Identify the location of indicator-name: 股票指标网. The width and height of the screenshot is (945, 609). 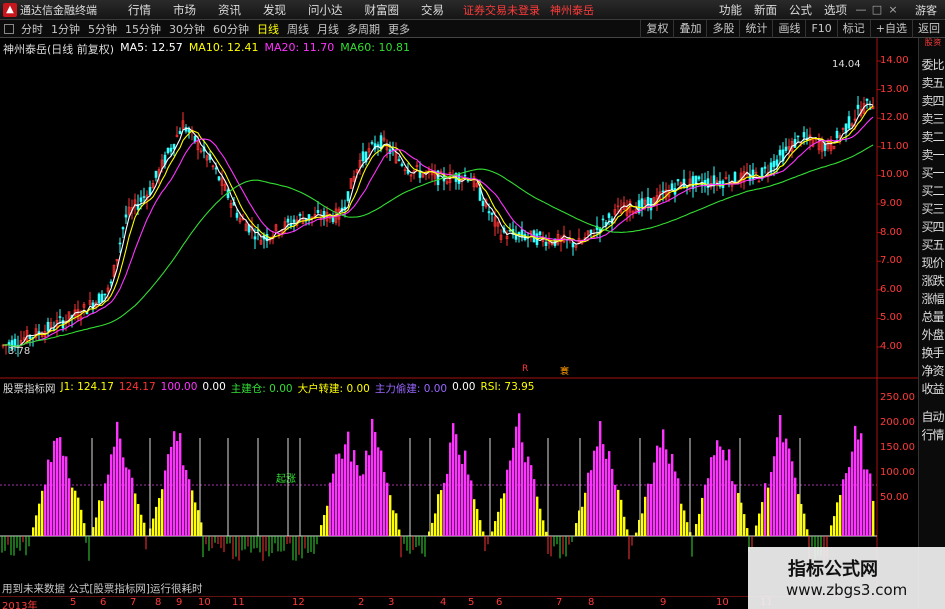
(29, 388).